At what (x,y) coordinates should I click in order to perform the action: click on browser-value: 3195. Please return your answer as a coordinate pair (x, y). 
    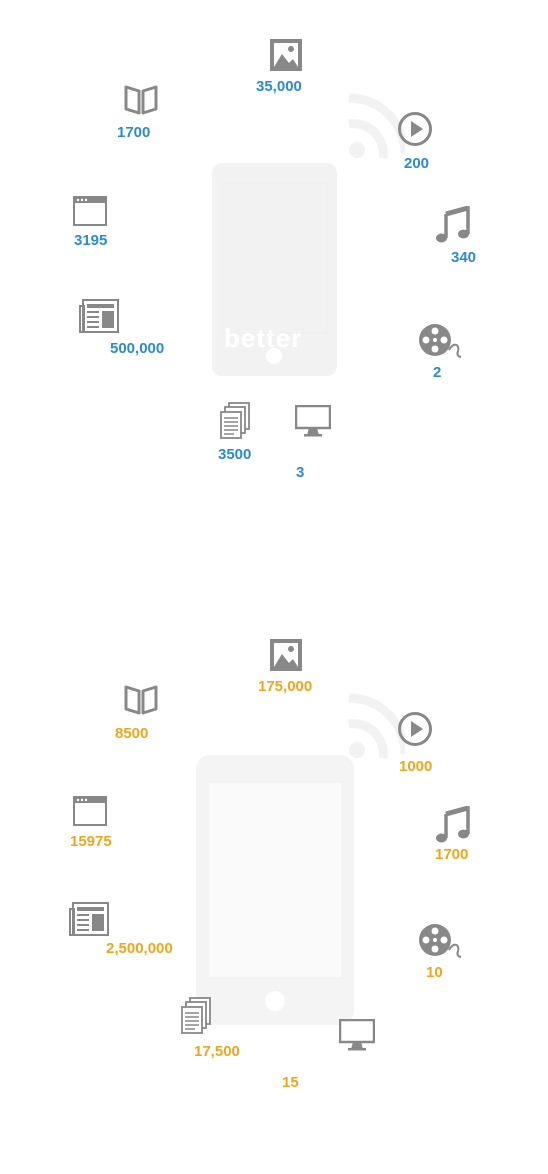
    Looking at the image, I should click on (91, 240).